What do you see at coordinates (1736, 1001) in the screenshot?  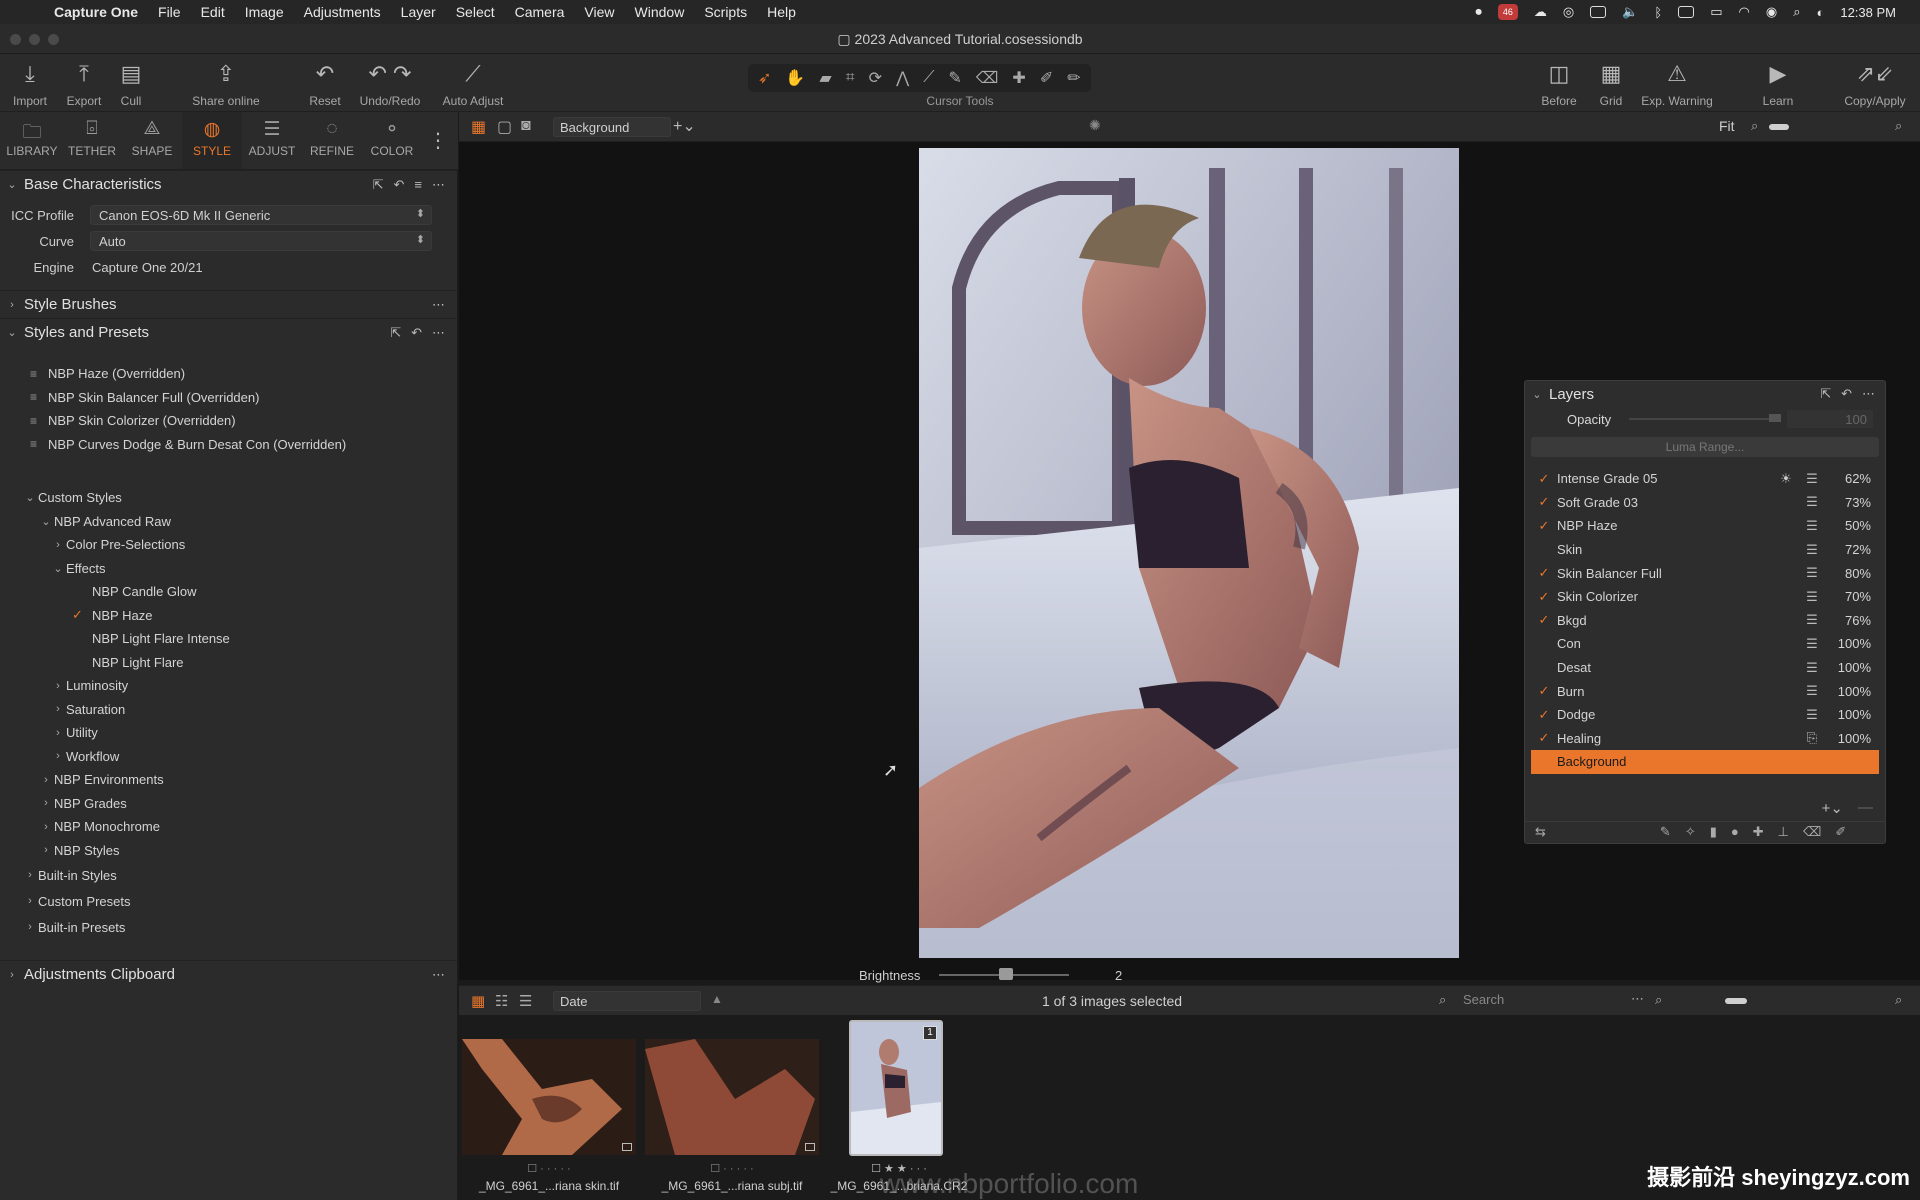 I see `thumb-size-slider` at bounding box center [1736, 1001].